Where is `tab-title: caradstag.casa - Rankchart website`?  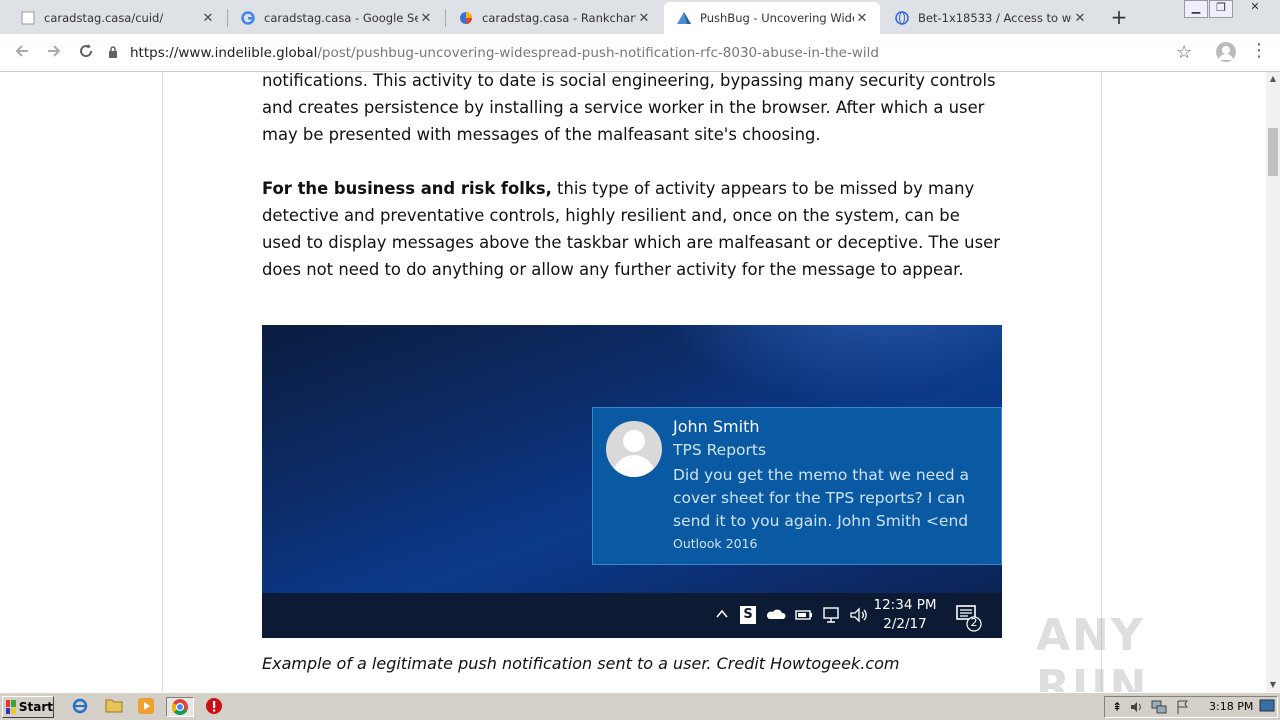
tab-title: caradstag.casa - Rankchart website is located at coordinates (559, 18).